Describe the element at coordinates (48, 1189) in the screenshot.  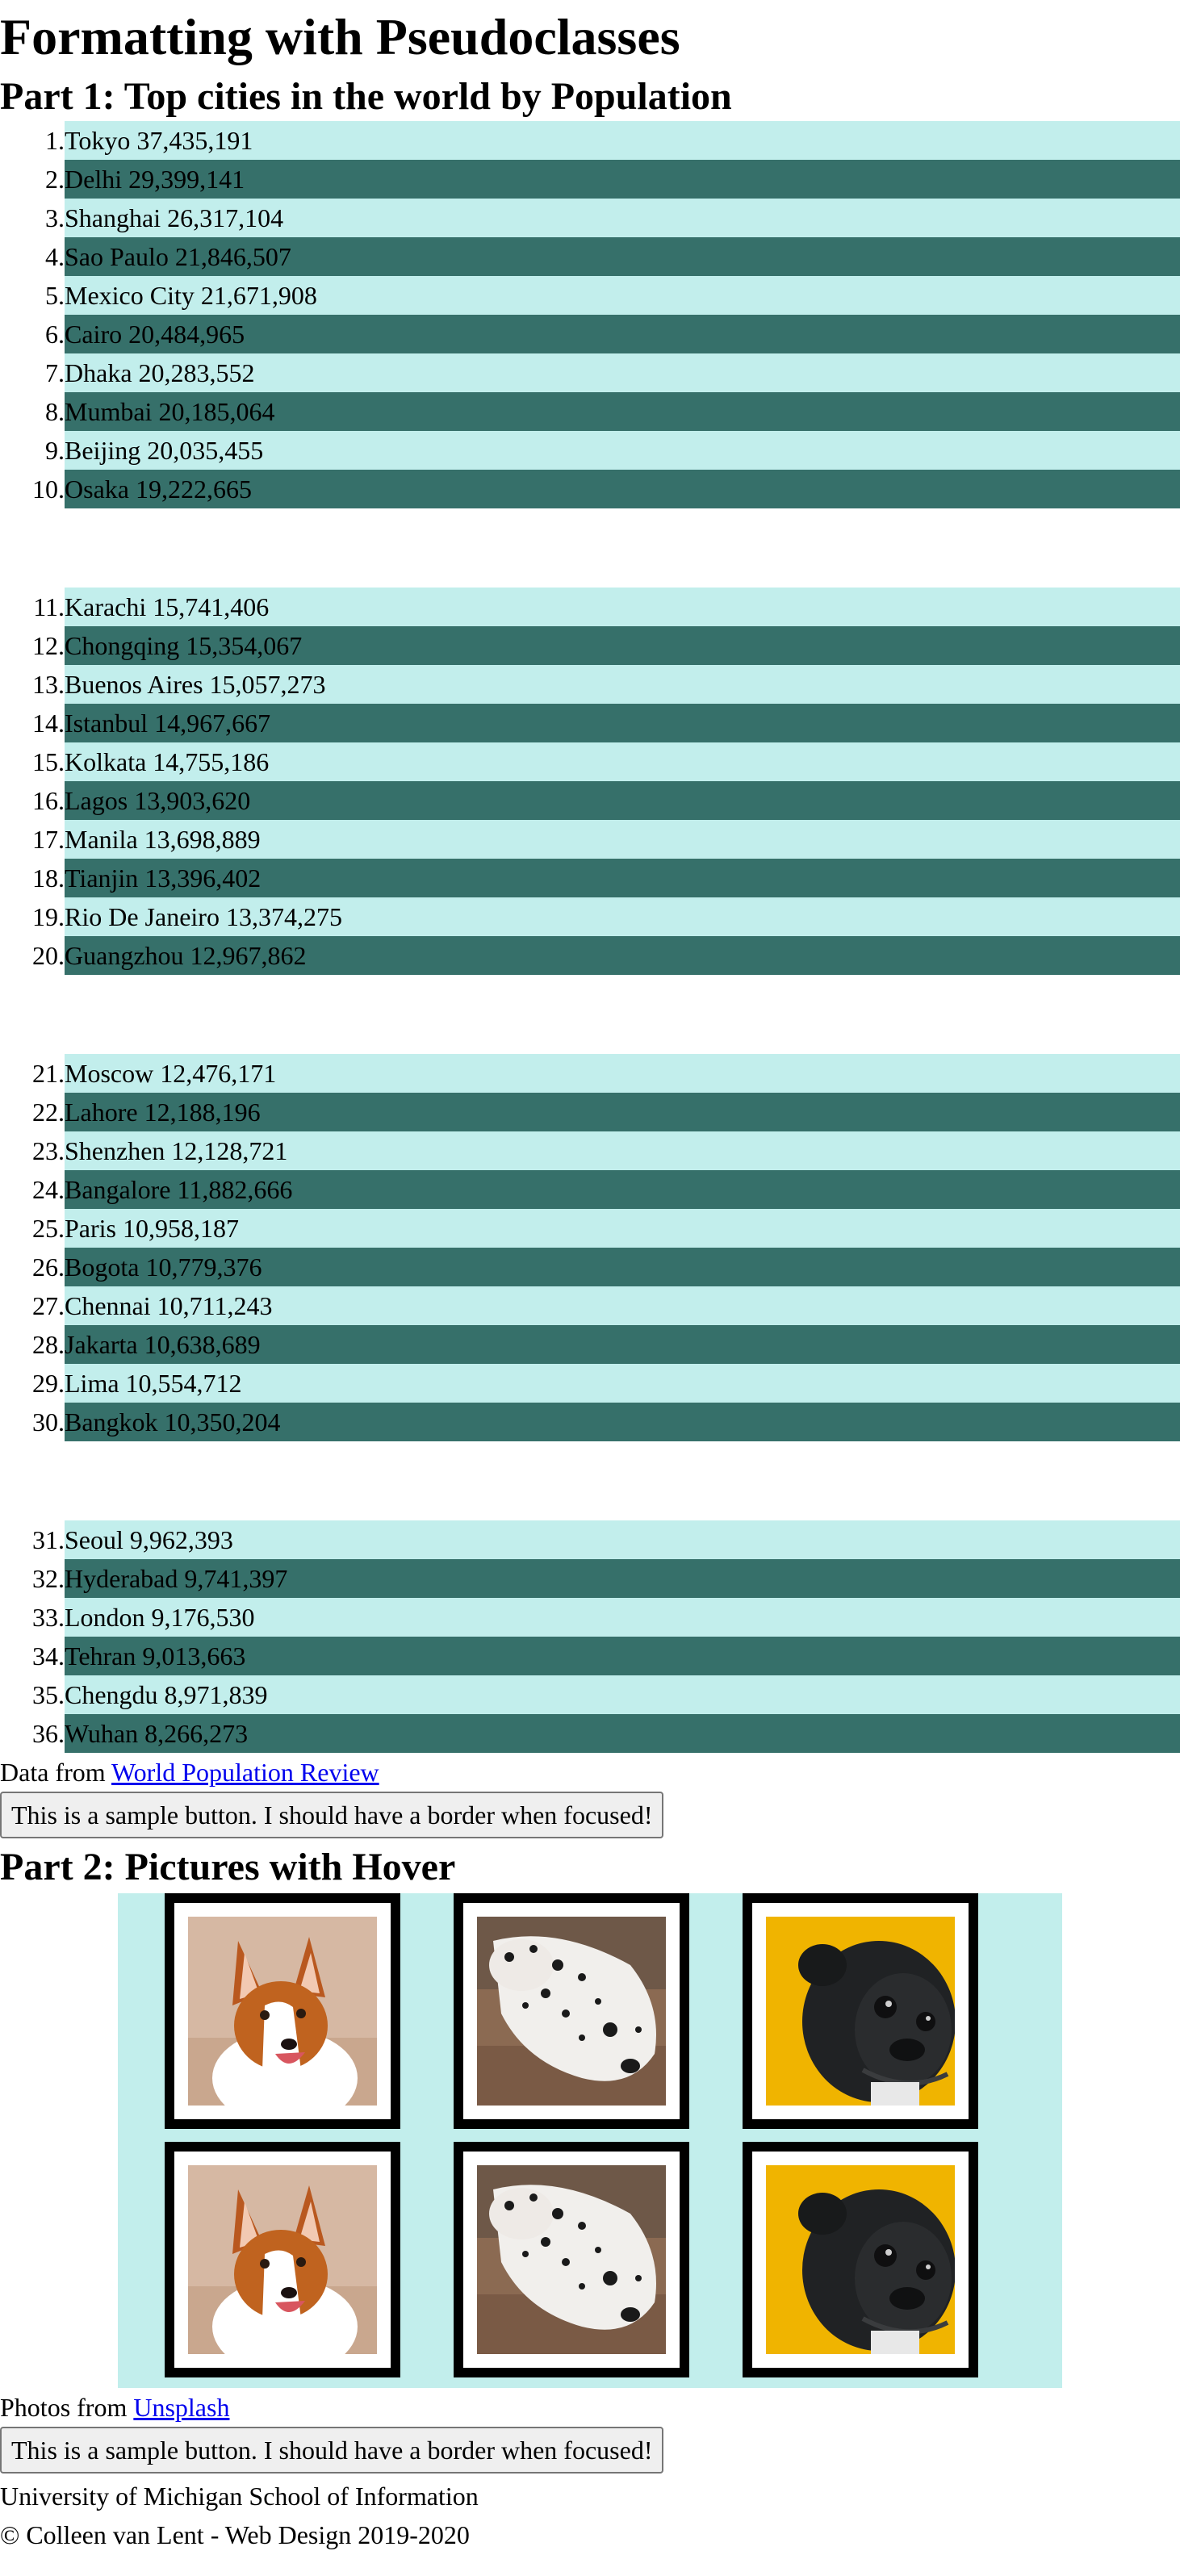
I see `list-item-number: 24.` at that location.